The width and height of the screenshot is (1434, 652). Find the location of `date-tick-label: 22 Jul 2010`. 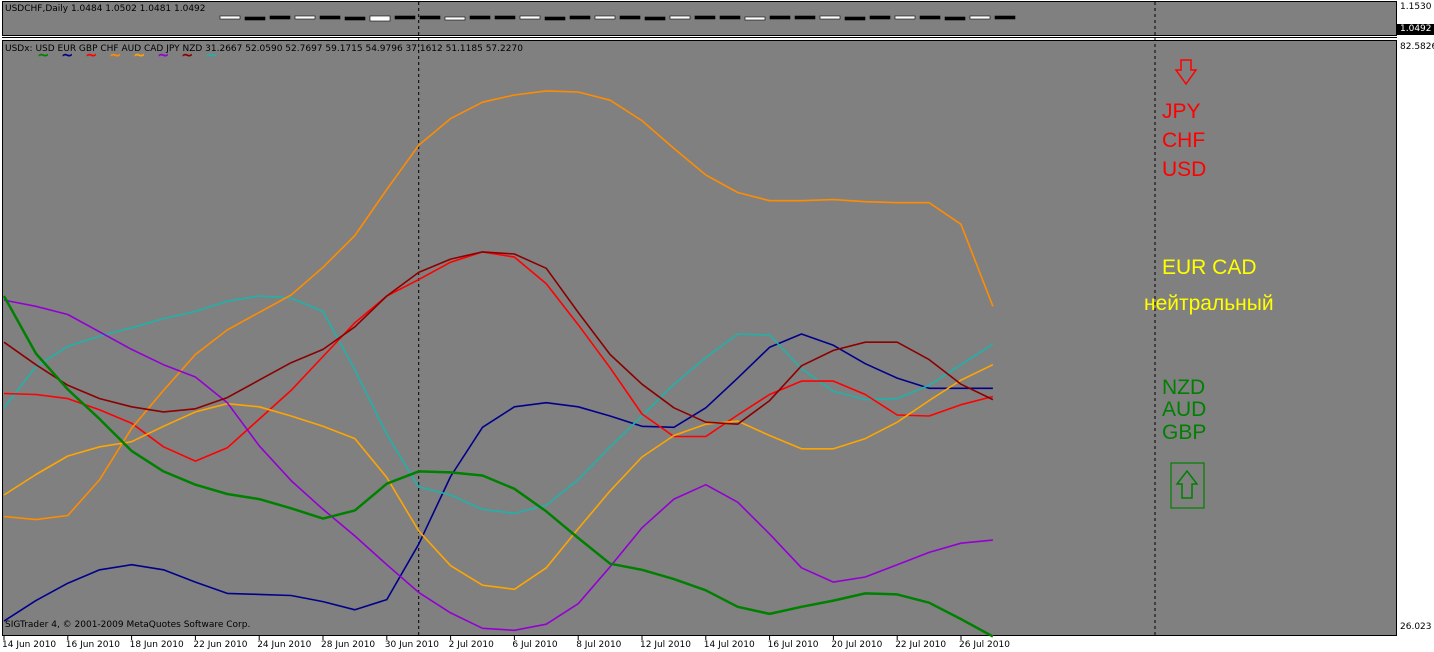

date-tick-label: 22 Jul 2010 is located at coordinates (921, 645).